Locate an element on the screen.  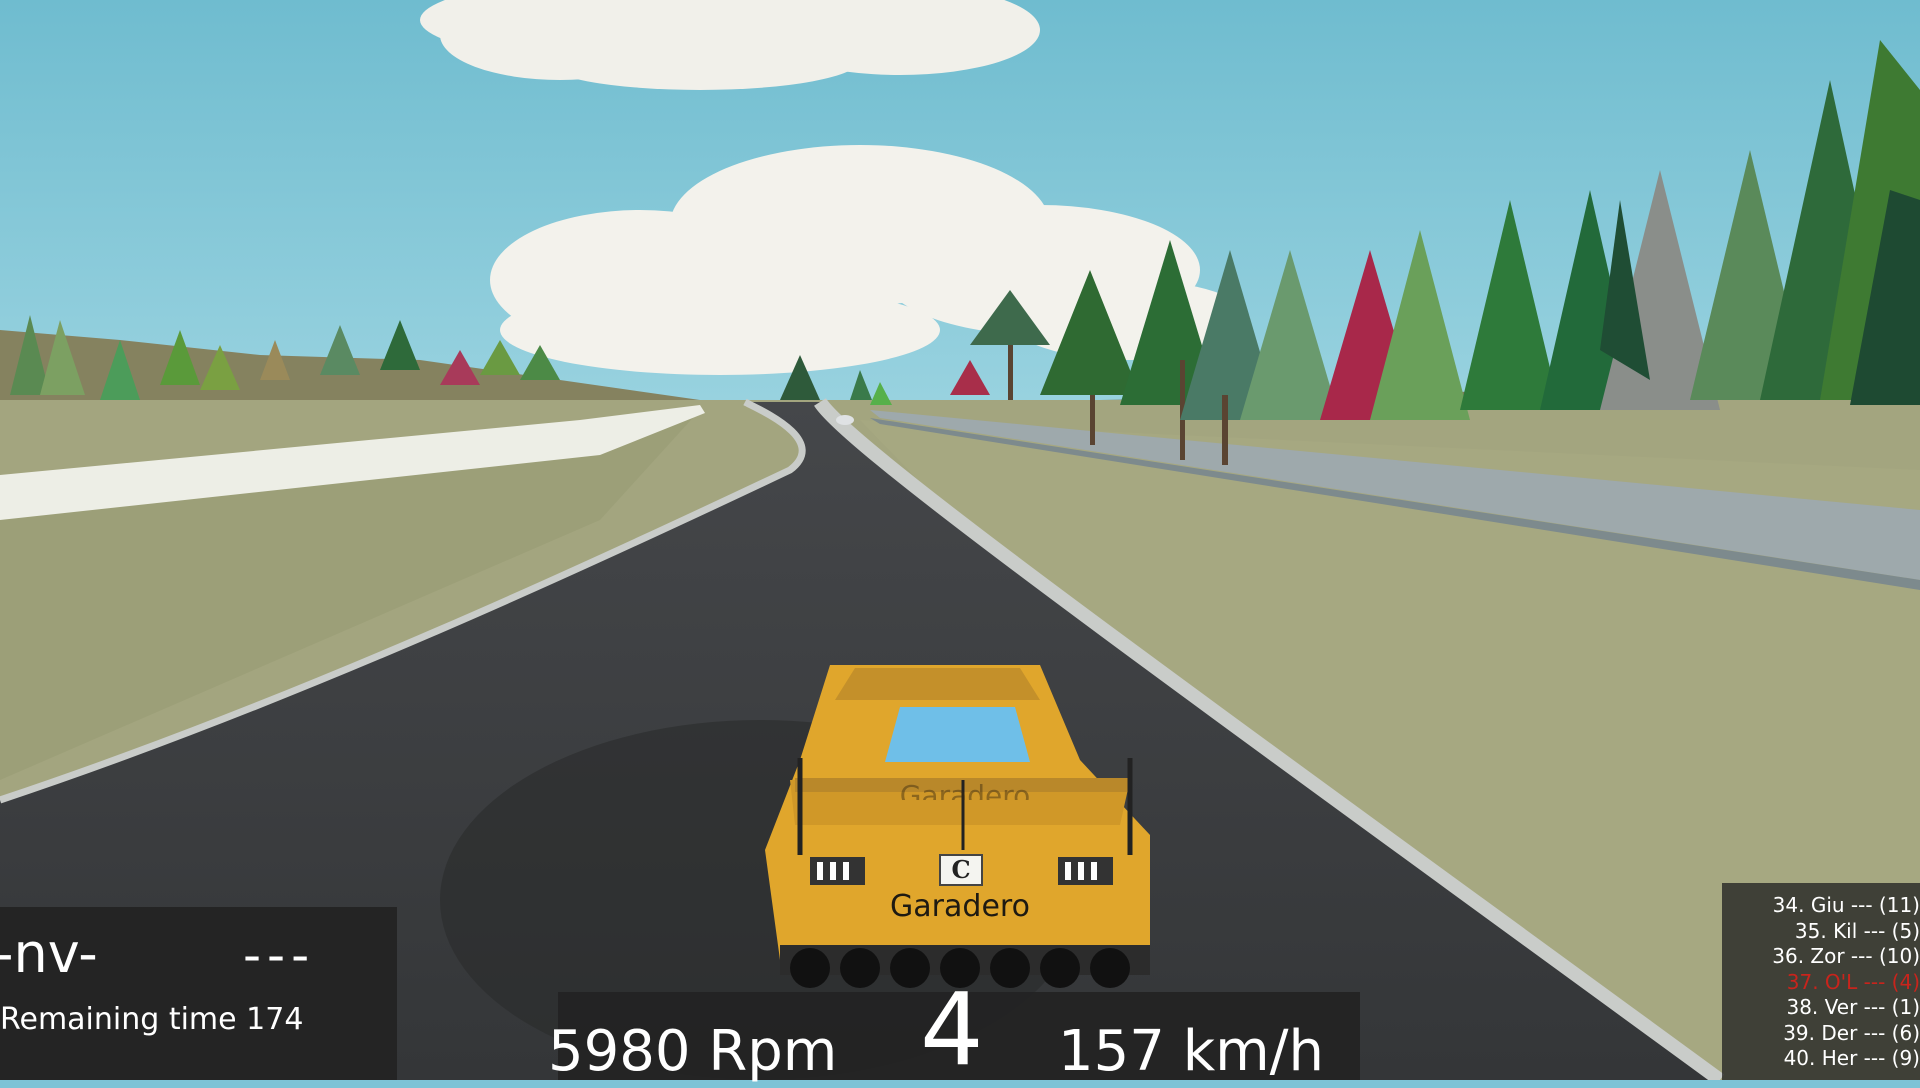
standings-row-player: 37. O'L --- (4) is located at coordinates (1853, 981).